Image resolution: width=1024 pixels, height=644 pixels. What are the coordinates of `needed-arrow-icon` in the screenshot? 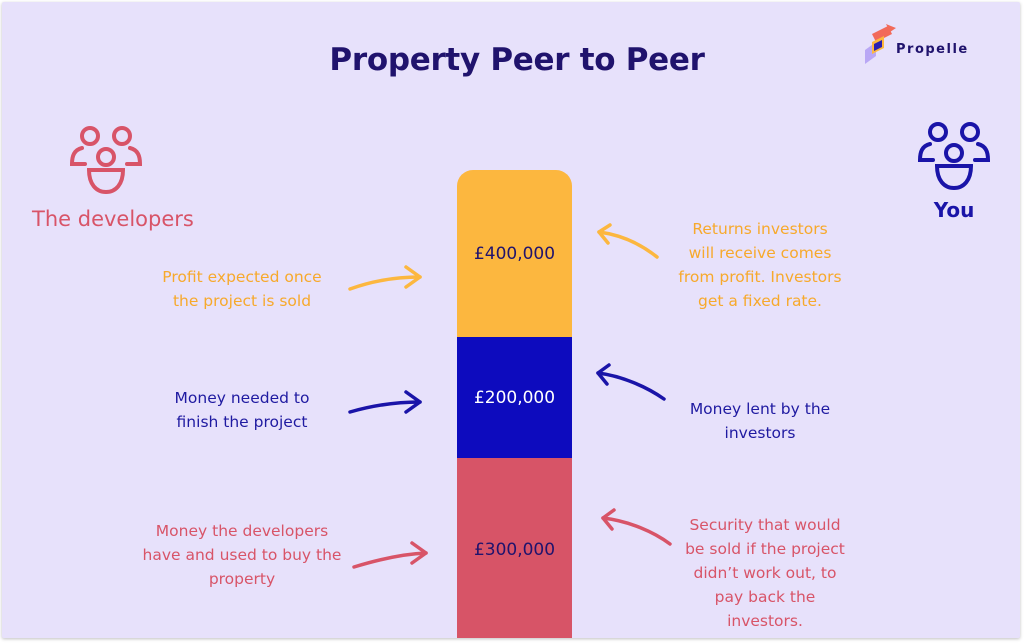 It's located at (385, 402).